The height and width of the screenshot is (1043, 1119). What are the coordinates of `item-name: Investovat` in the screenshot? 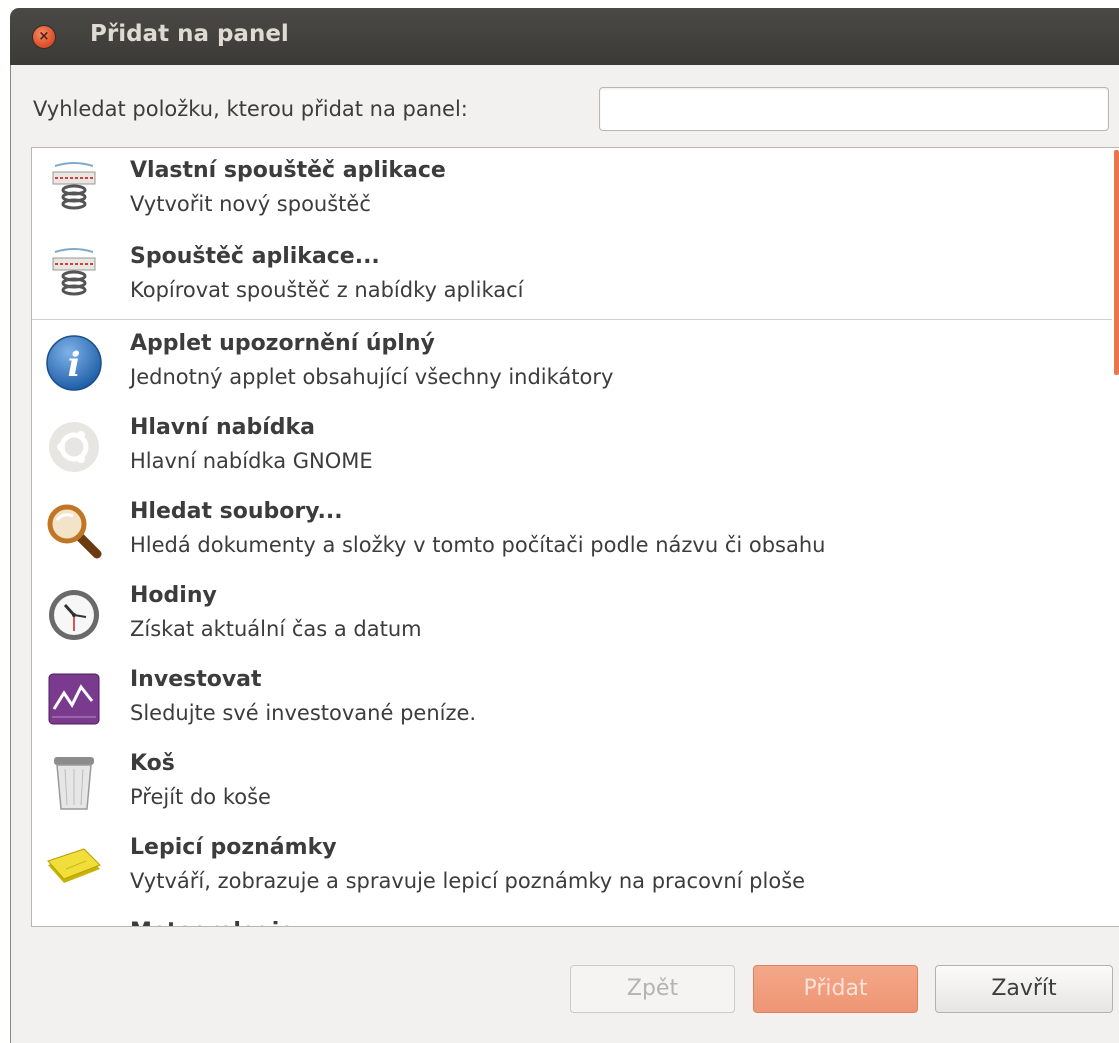 It's located at (196, 679).